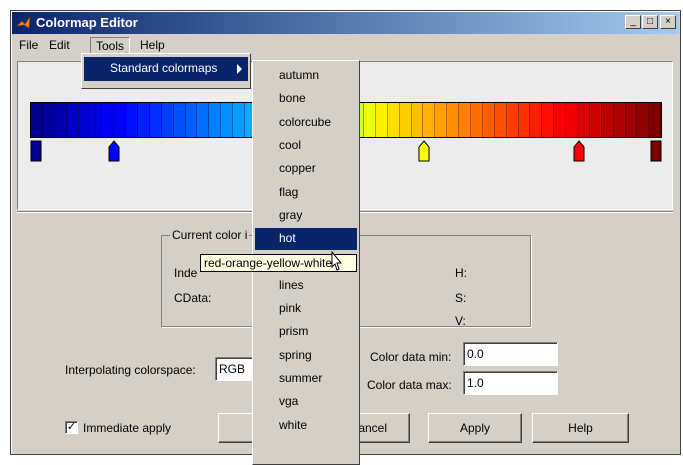 Image resolution: width=683 pixels, height=465 pixels. What do you see at coordinates (337, 260) in the screenshot?
I see `mouse-pointer-icon` at bounding box center [337, 260].